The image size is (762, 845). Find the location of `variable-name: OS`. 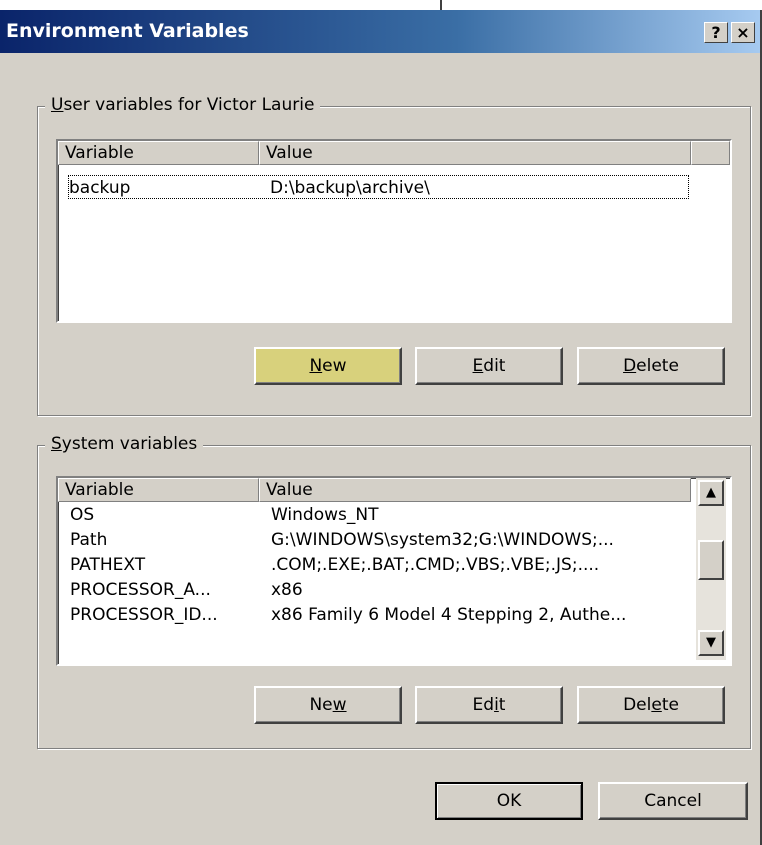

variable-name: OS is located at coordinates (82, 515).